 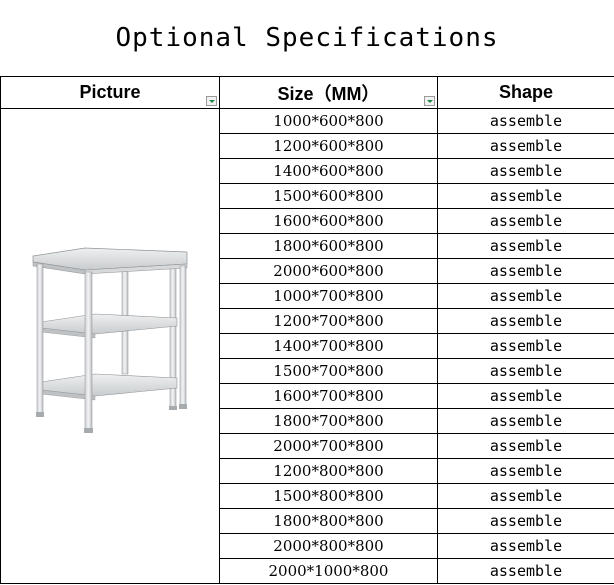 I want to click on column-header-picture-label: Picture, so click(x=110, y=92).